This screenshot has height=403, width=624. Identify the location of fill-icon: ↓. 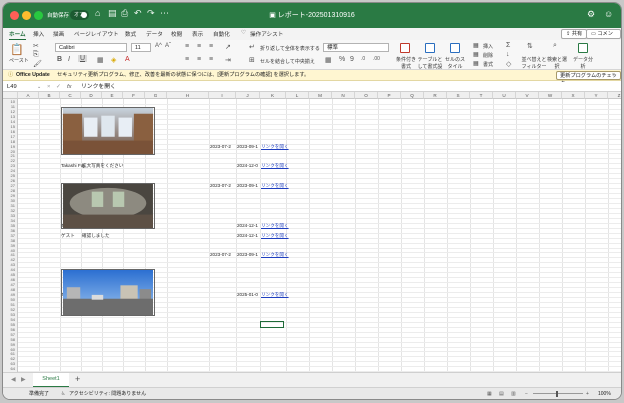
(508, 54).